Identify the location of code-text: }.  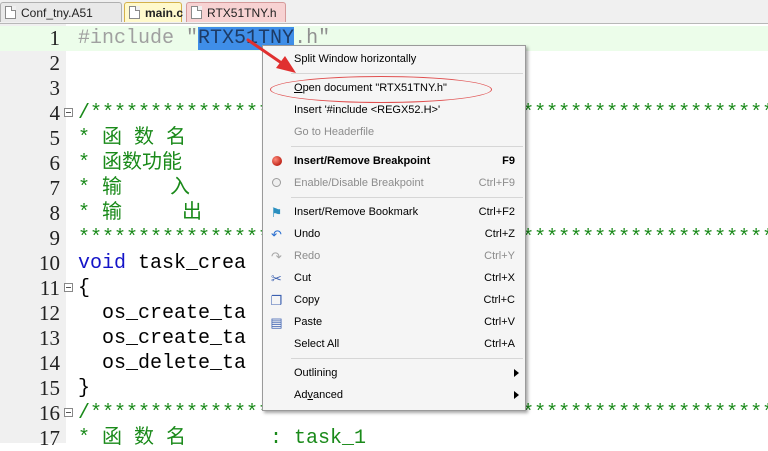
(84, 388).